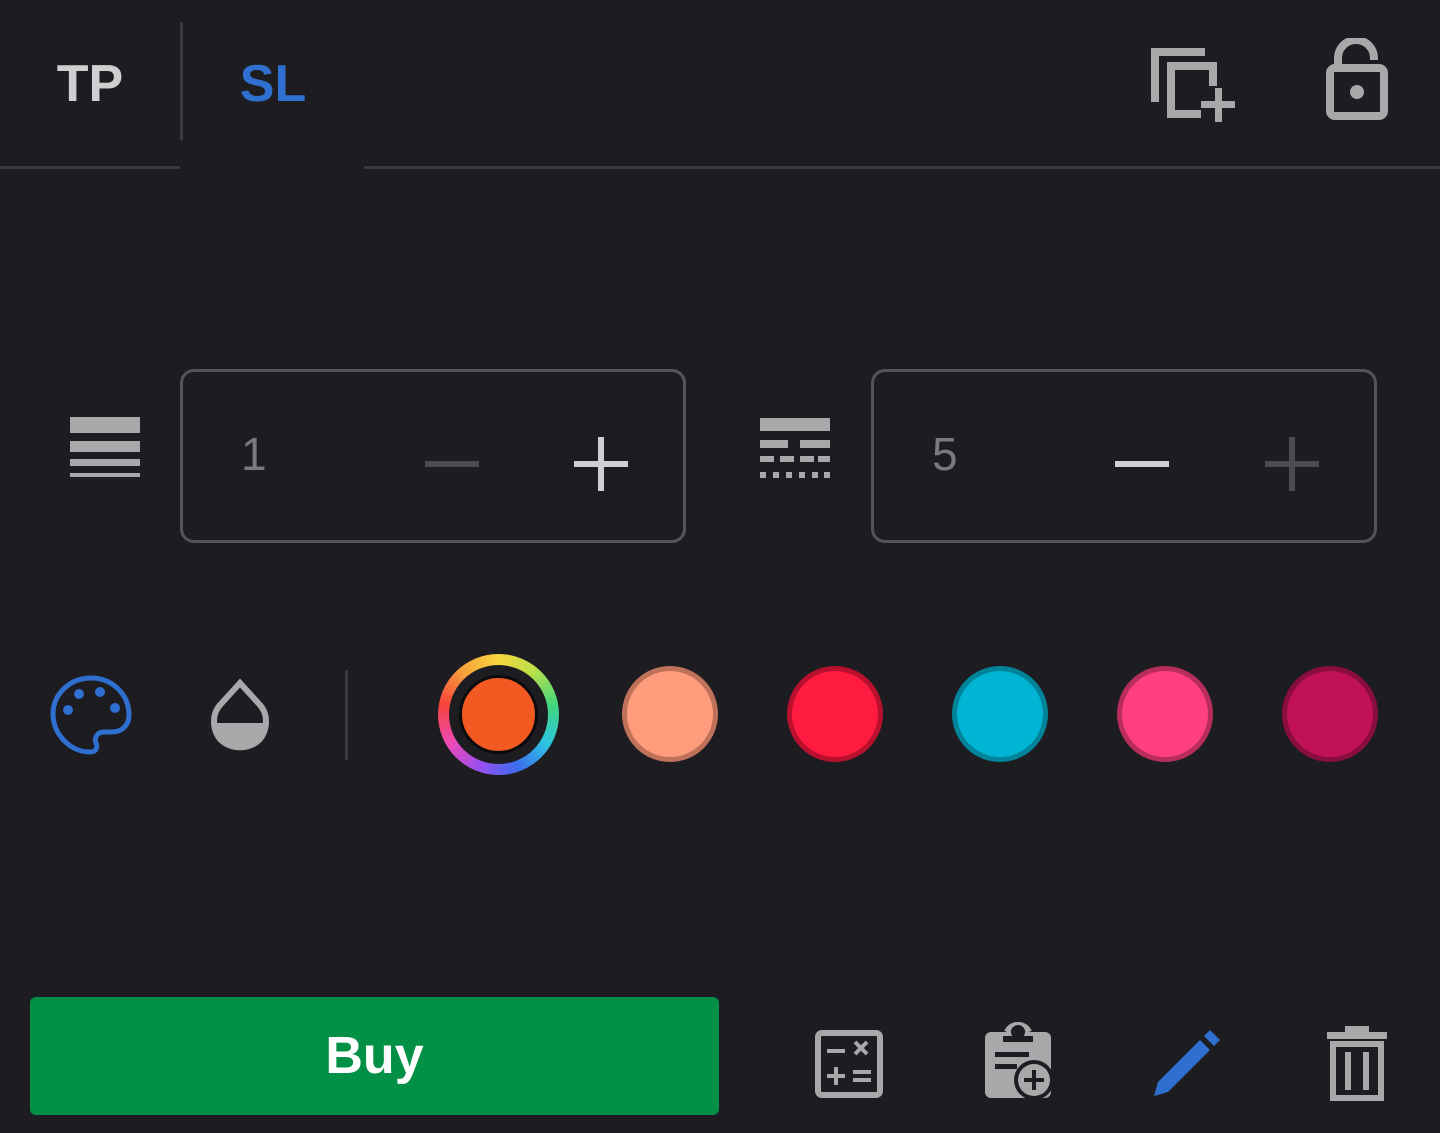 The image size is (1440, 1133). Describe the element at coordinates (945, 454) in the screenshot. I see `line-style-value: 5` at that location.